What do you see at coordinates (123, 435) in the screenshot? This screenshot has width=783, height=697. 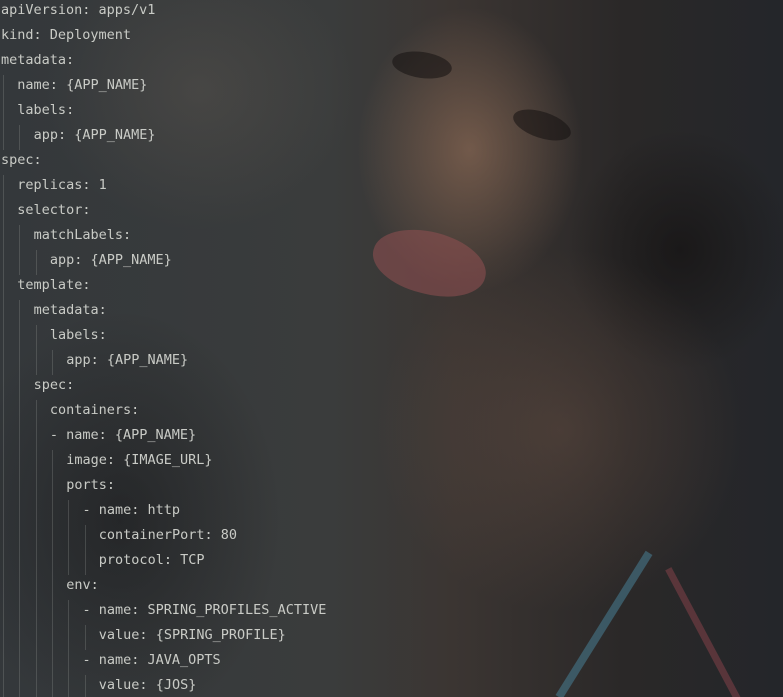 I see `code-line-text: - name: {APP_NAME}` at bounding box center [123, 435].